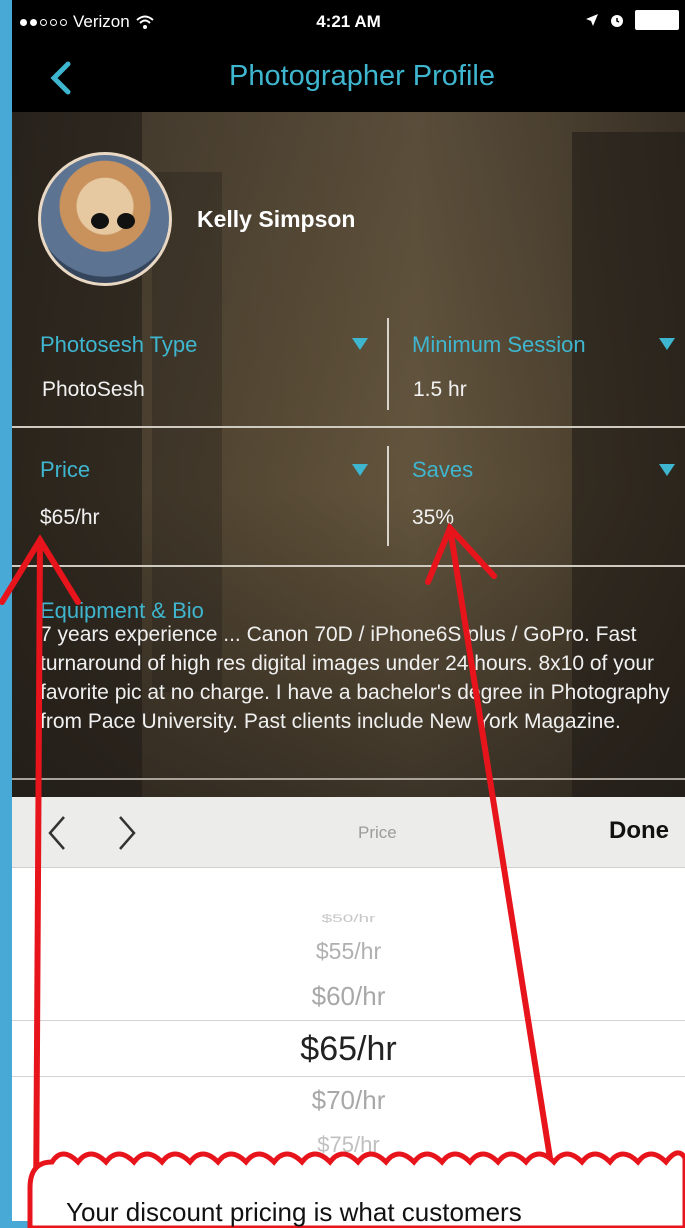 This screenshot has height=1228, width=685. Describe the element at coordinates (65, 469) in the screenshot. I see `price-label: Price` at that location.